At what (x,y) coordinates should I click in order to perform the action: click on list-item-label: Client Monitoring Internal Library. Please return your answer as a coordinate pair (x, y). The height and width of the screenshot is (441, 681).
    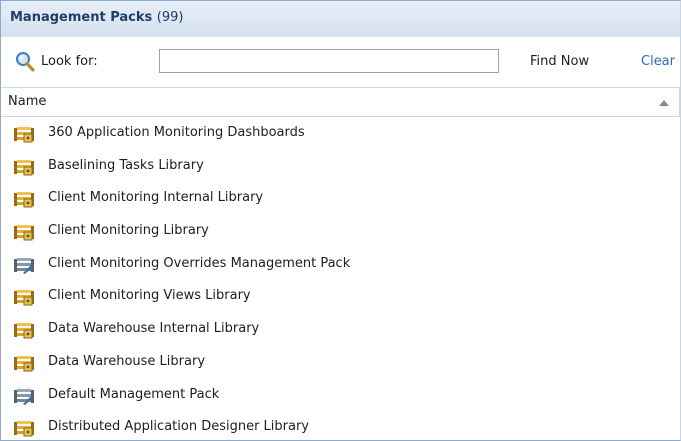
    Looking at the image, I should click on (156, 198).